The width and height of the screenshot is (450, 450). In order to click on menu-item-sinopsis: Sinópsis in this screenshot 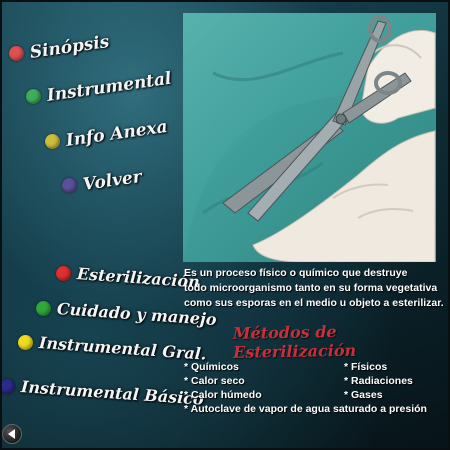, I will do `click(60, 47)`.